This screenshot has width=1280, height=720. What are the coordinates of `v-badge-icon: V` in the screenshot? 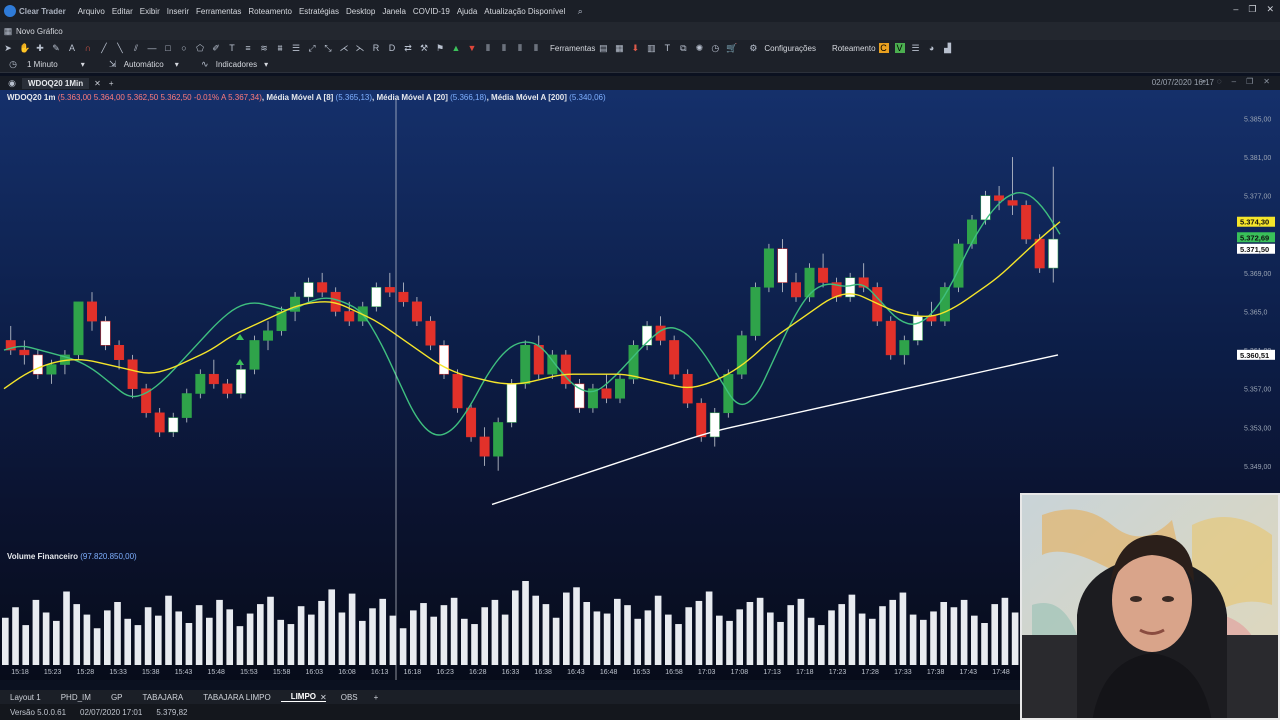 It's located at (899, 48).